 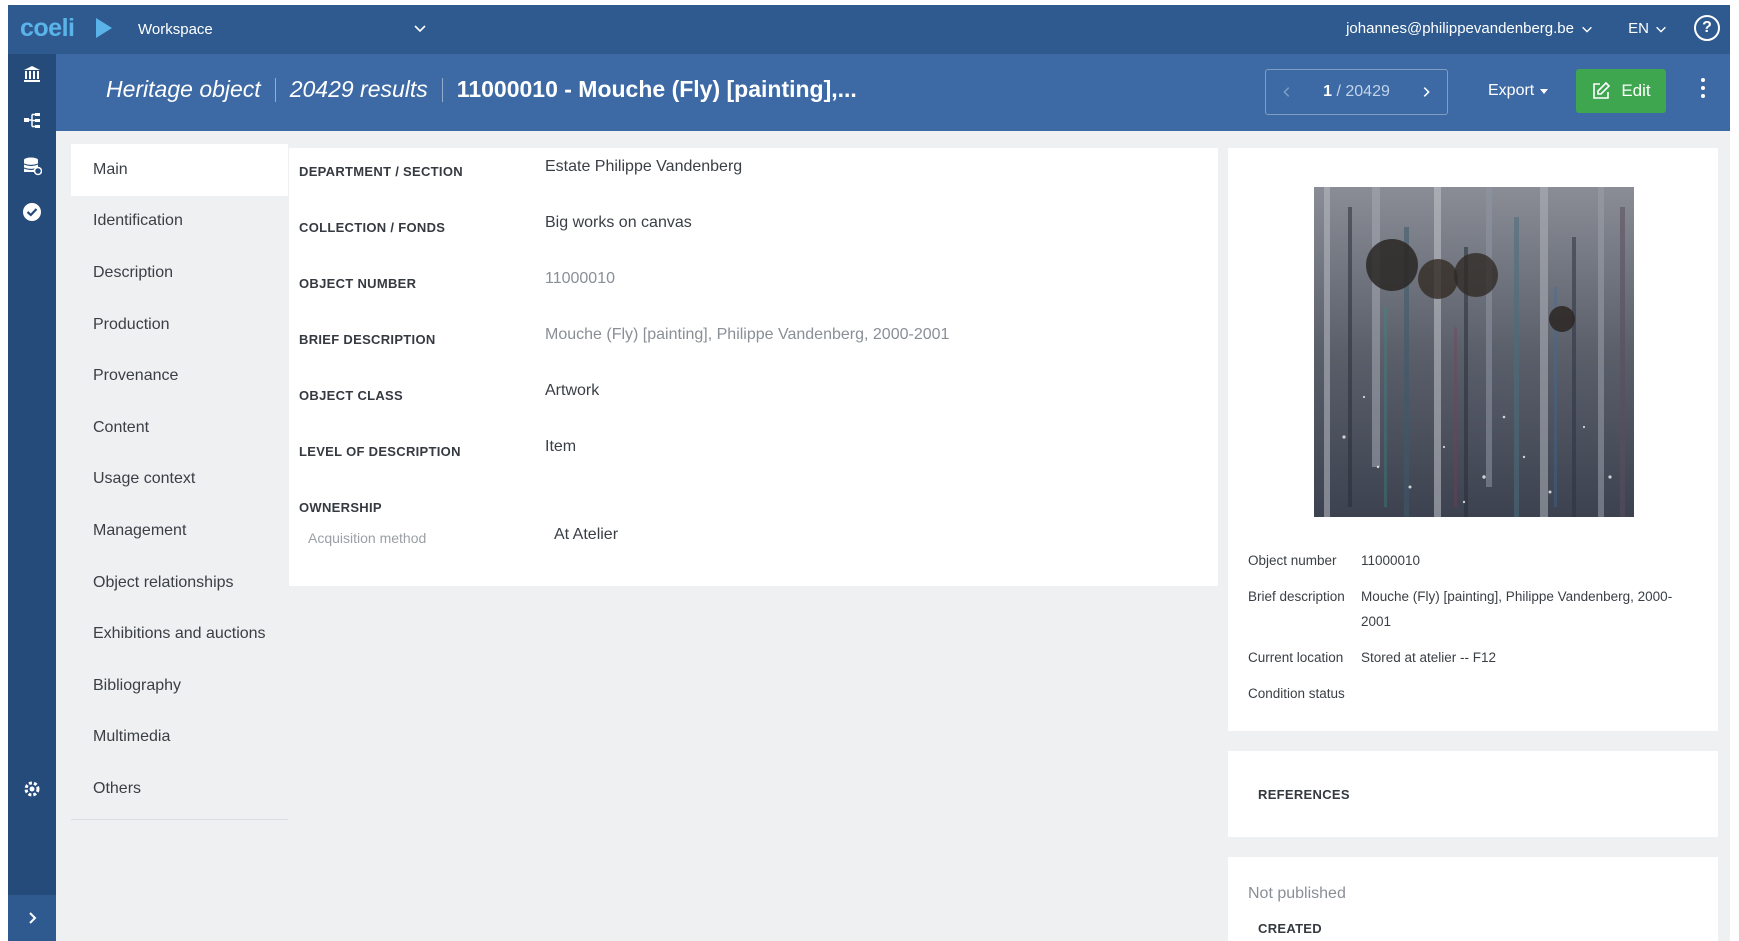 What do you see at coordinates (104, 28) in the screenshot?
I see `logo-flag-icon` at bounding box center [104, 28].